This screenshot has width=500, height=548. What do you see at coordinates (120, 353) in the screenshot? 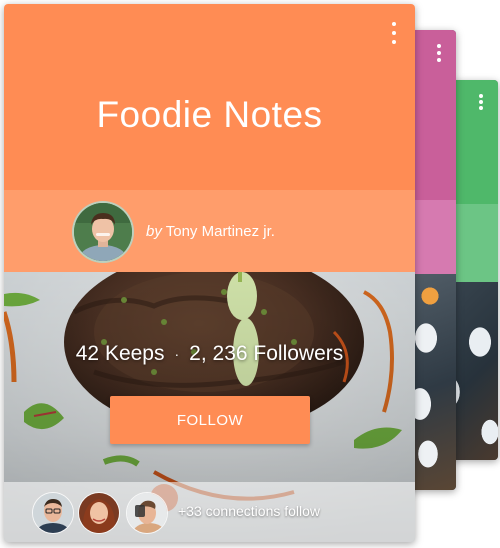
I see `keeps-count: 42 Keeps` at bounding box center [120, 353].